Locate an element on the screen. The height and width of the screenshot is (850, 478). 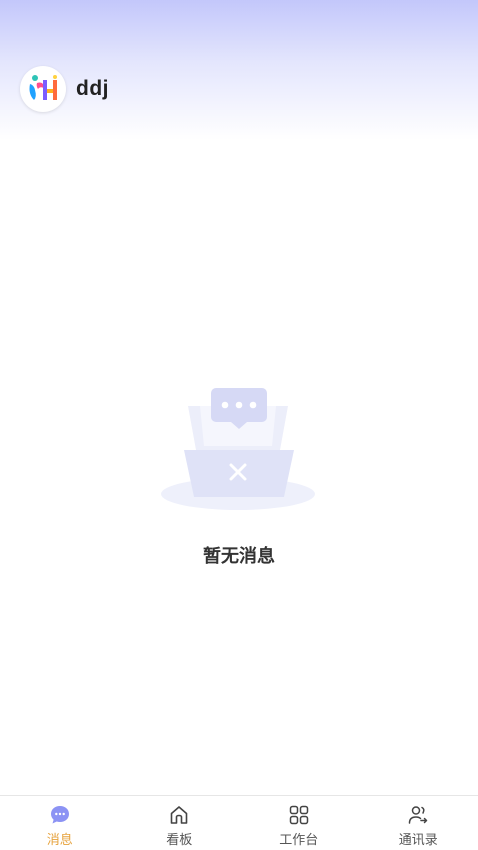
tab-label: 工作台 is located at coordinates (299, 840).